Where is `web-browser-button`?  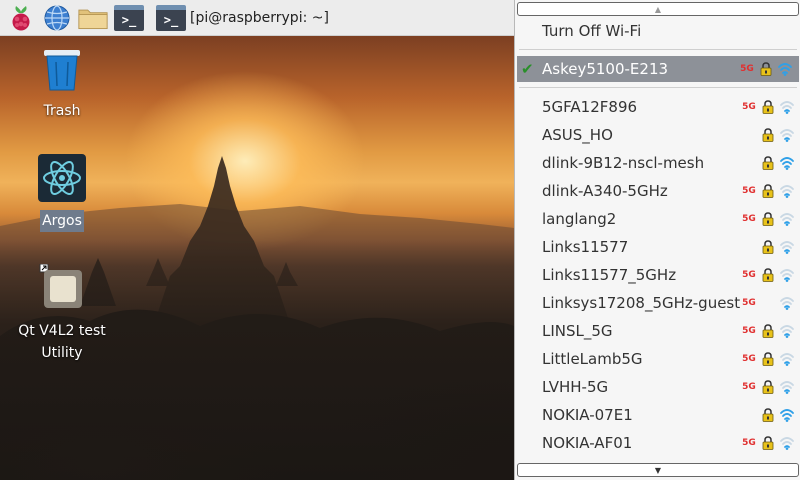 web-browser-button is located at coordinates (57, 18).